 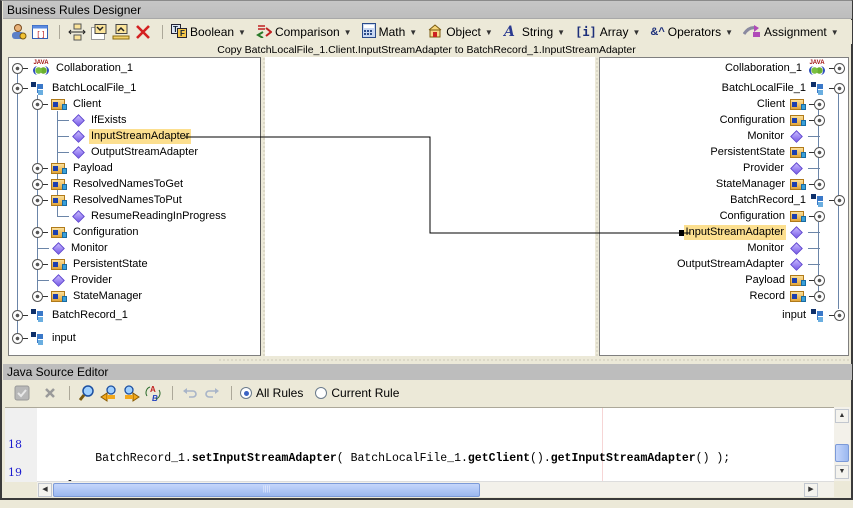 I want to click on move-down-icon, so click(x=99, y=32).